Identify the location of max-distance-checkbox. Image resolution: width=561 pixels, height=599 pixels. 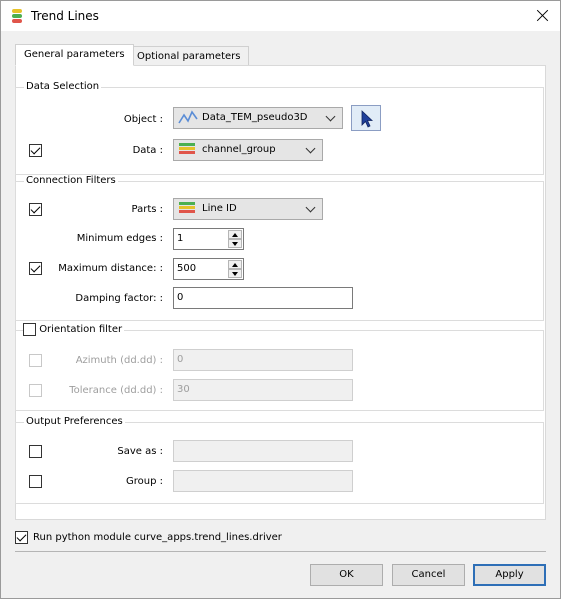
(35, 268).